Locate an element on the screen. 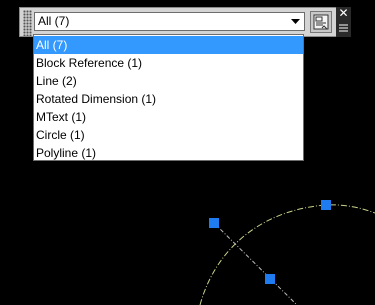  dropdown-selected-value: All (7) is located at coordinates (54, 21).